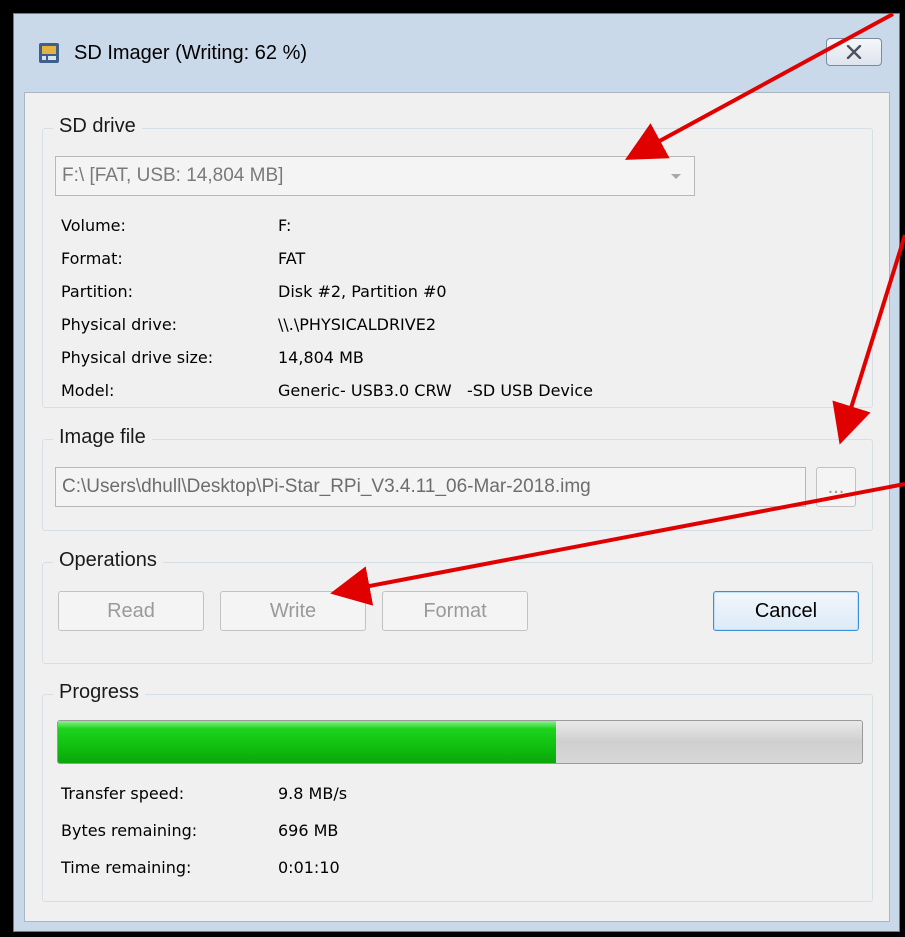 The height and width of the screenshot is (937, 905). Describe the element at coordinates (126, 867) in the screenshot. I see `time-remaining-label: Time remaining:` at that location.